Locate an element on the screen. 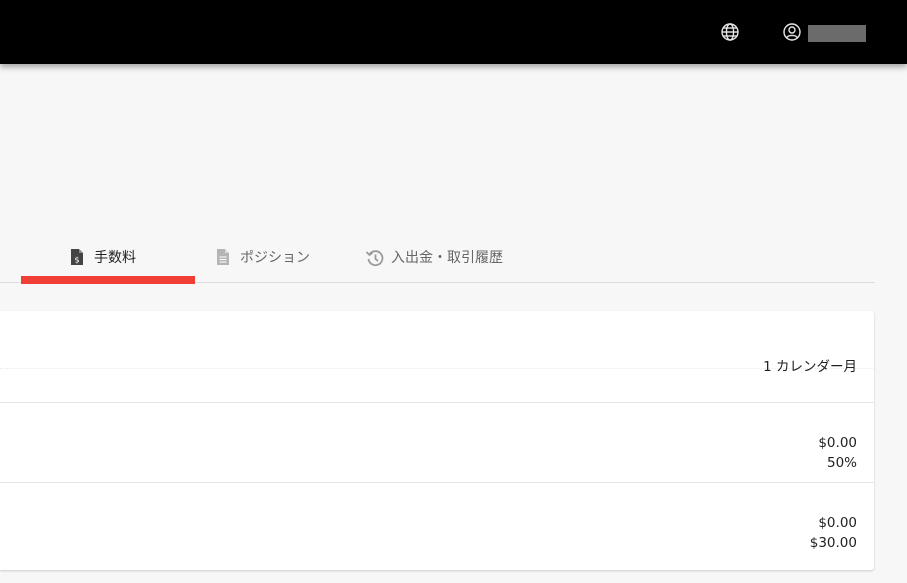  language-globe-icon is located at coordinates (730, 32).